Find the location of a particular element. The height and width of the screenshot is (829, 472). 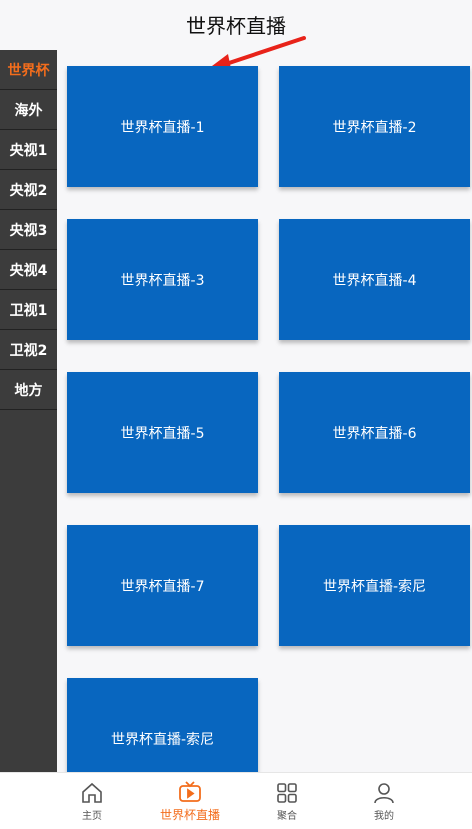

channel-card-label: 世界杯直播-1 is located at coordinates (162, 127).